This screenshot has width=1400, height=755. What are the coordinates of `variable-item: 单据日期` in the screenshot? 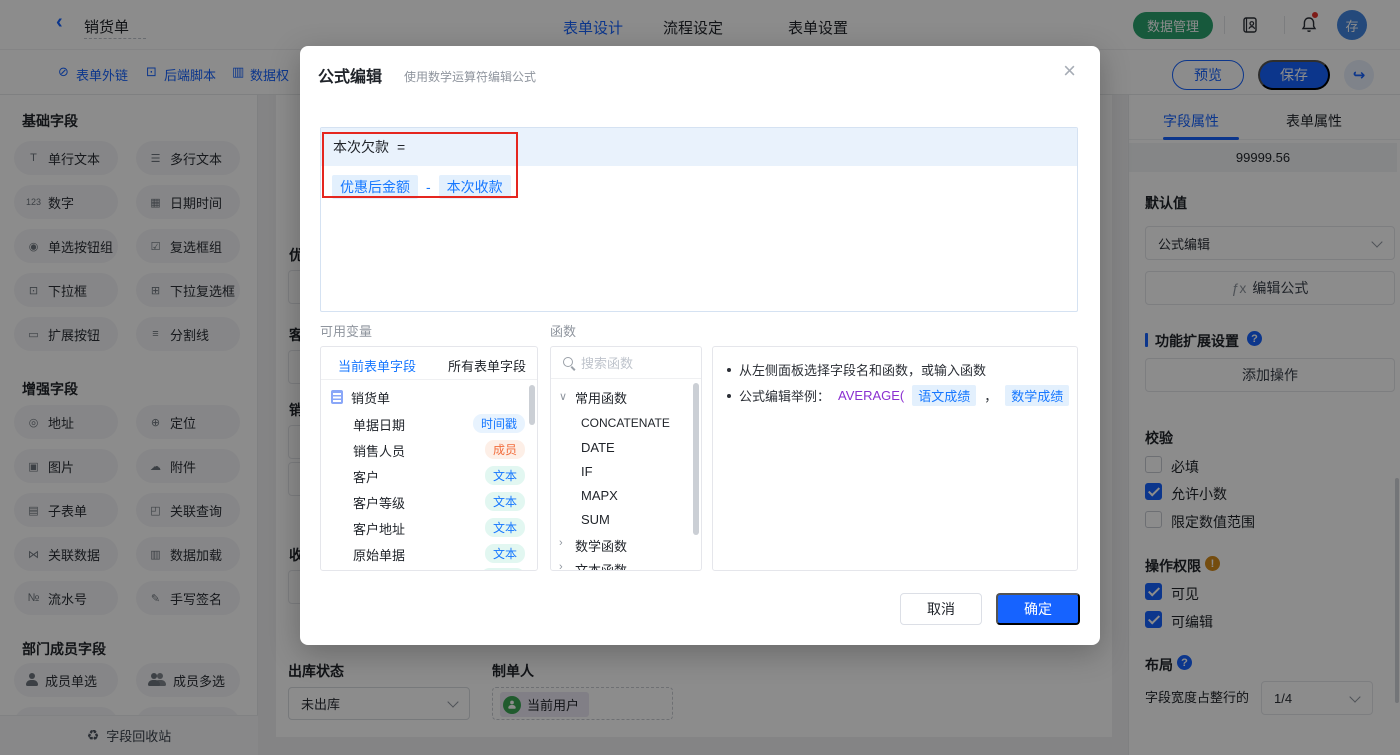 It's located at (379, 424).